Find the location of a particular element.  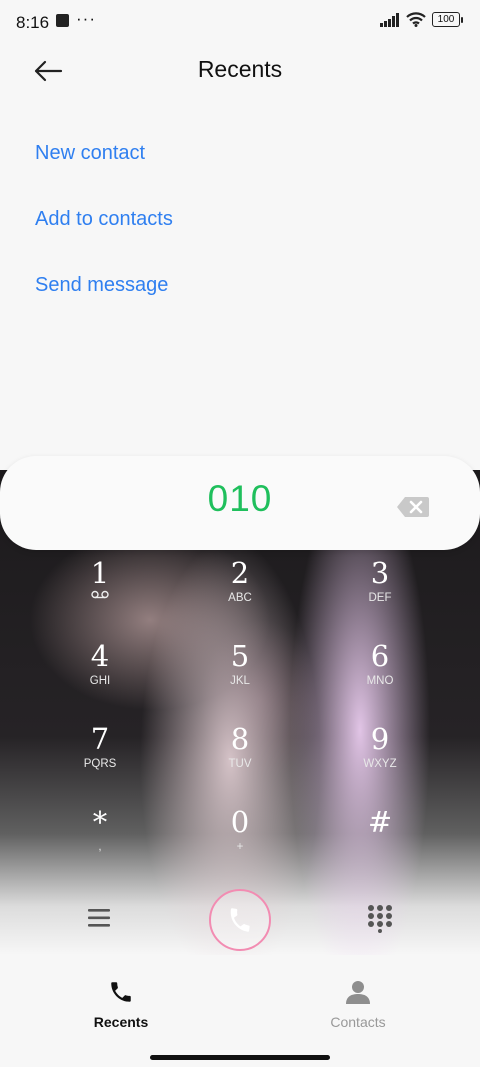

add-to-contacts-link: Add to contacts is located at coordinates (104, 237).